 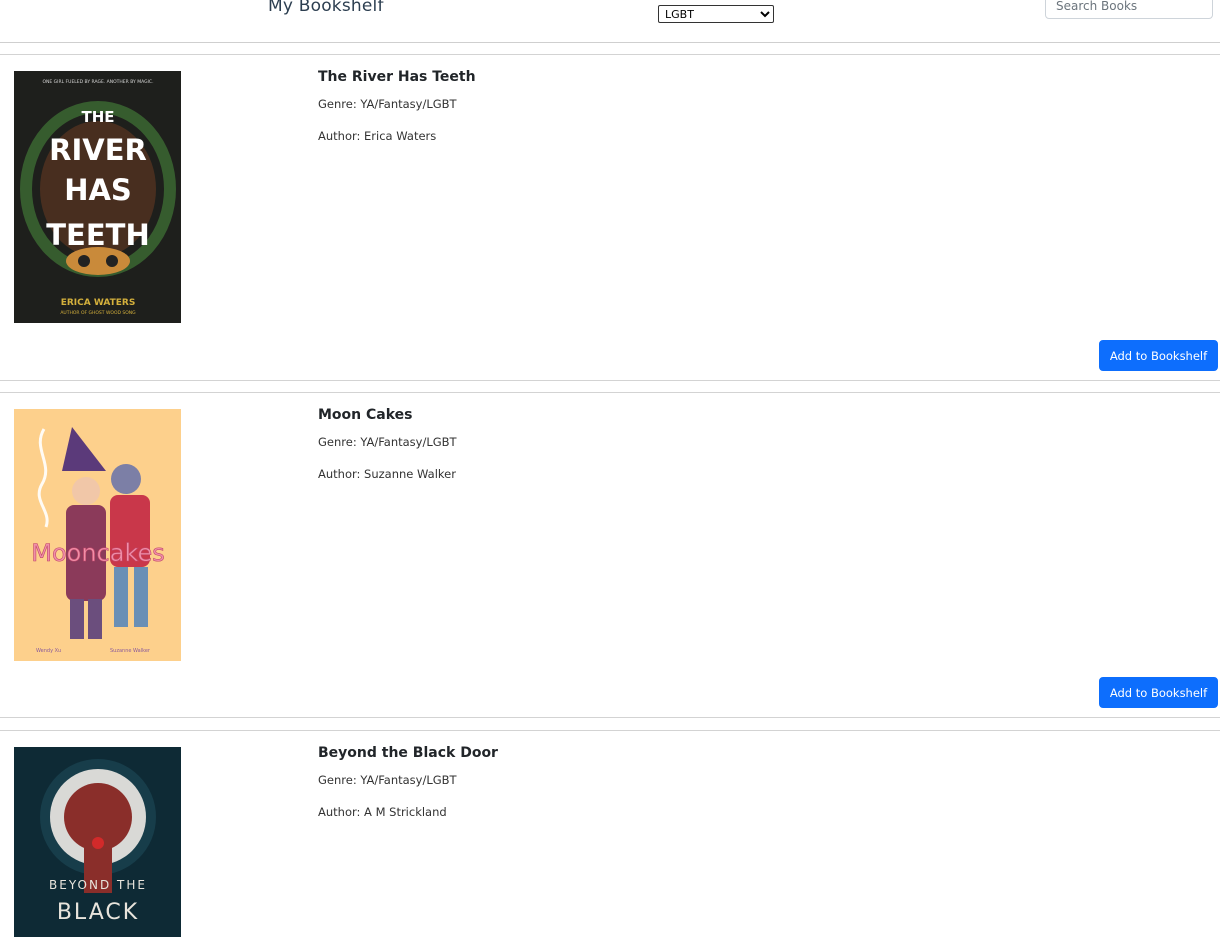 I want to click on book-cover-image: BEYOND THE BLACK, so click(x=97, y=842).